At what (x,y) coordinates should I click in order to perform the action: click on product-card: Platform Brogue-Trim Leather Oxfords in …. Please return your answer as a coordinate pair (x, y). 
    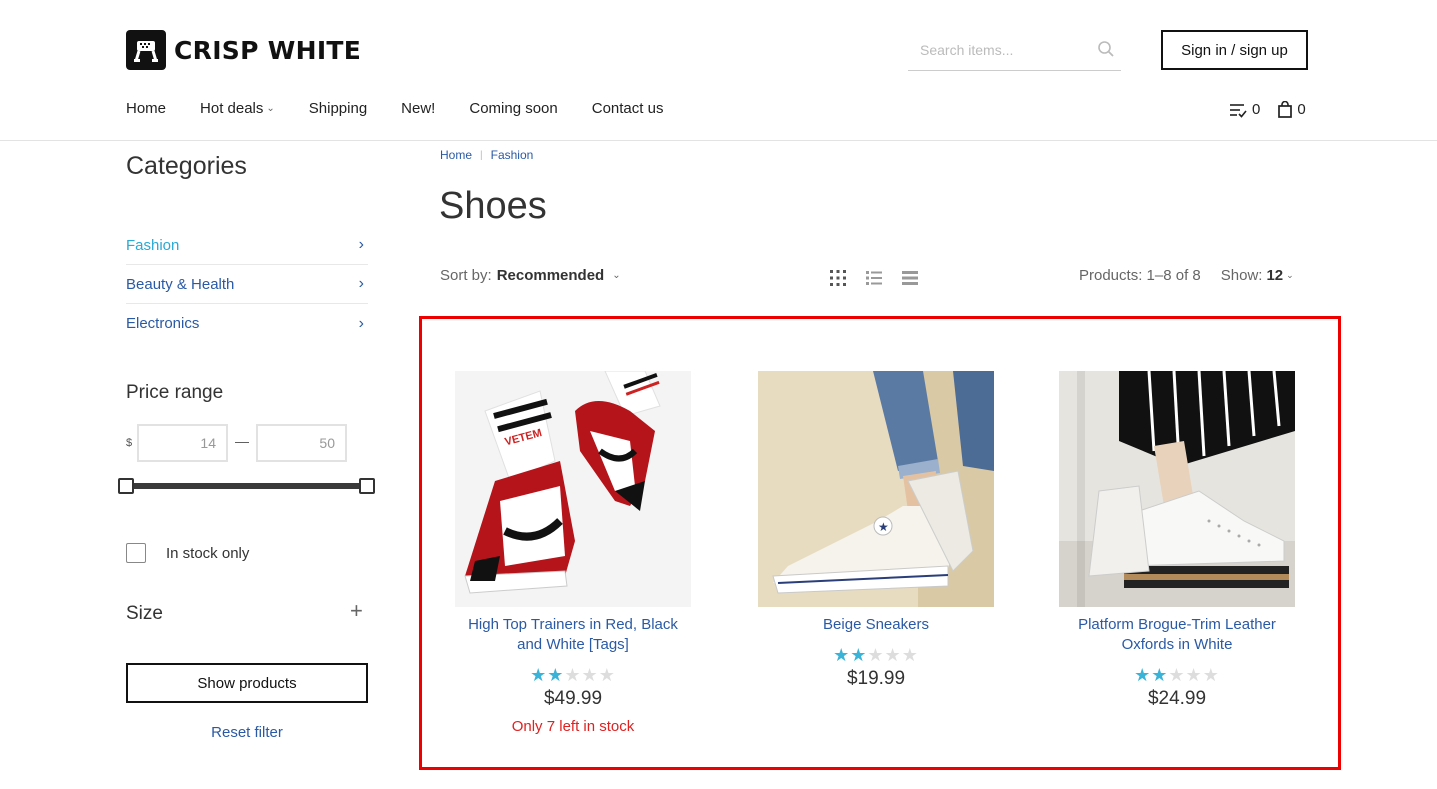
    Looking at the image, I should click on (1177, 540).